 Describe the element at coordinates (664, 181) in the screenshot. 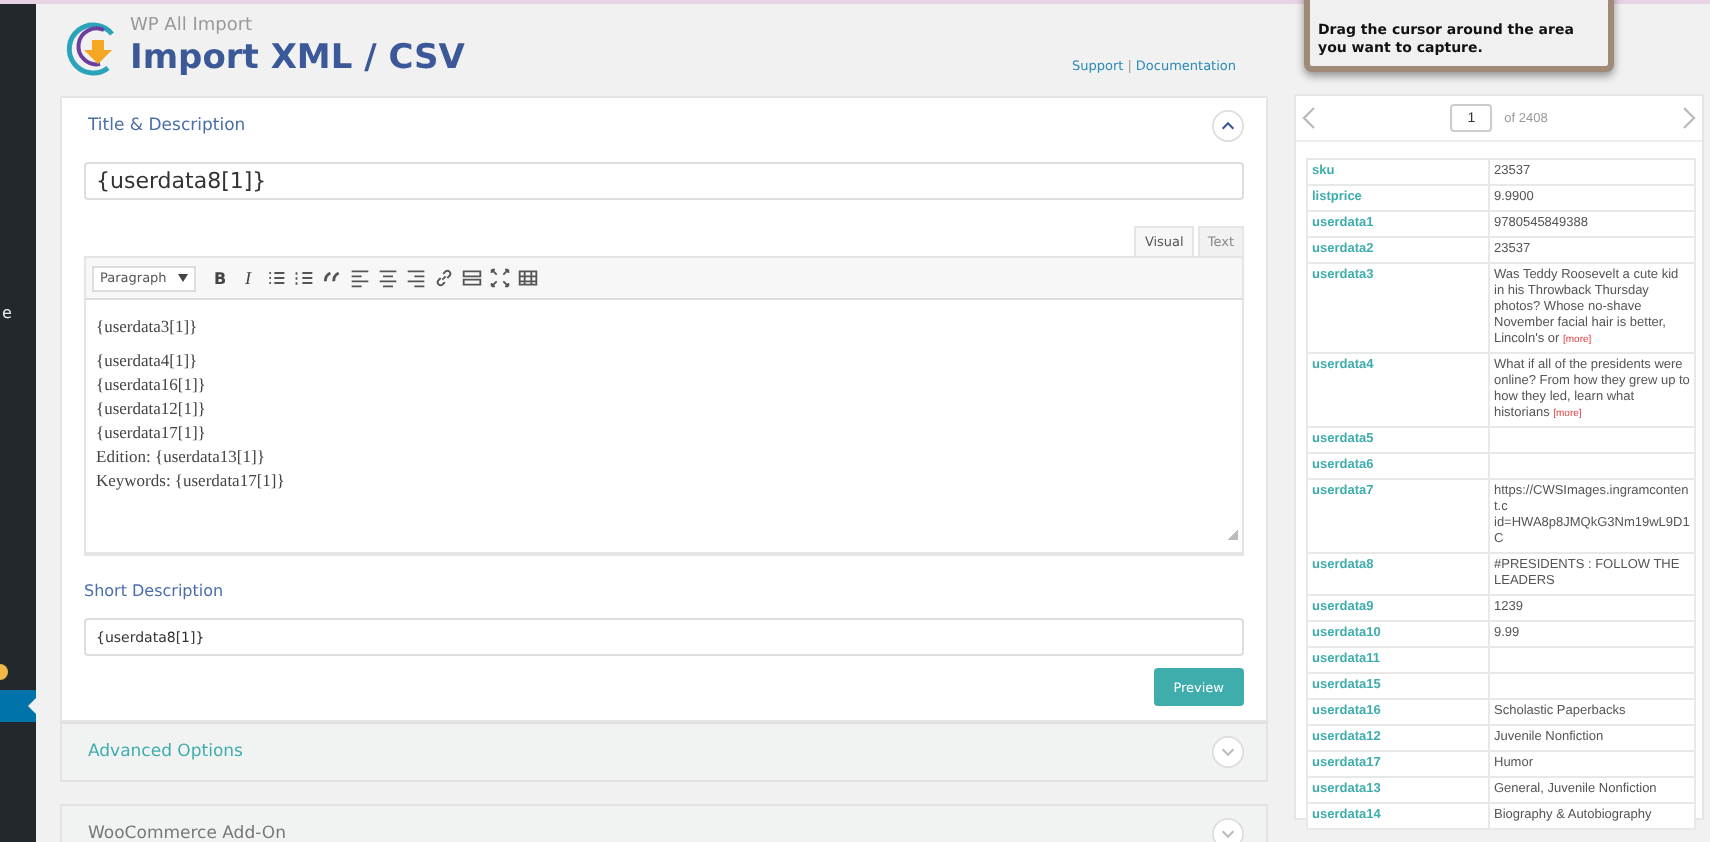

I see `title-field: {userdata8[1]}` at that location.